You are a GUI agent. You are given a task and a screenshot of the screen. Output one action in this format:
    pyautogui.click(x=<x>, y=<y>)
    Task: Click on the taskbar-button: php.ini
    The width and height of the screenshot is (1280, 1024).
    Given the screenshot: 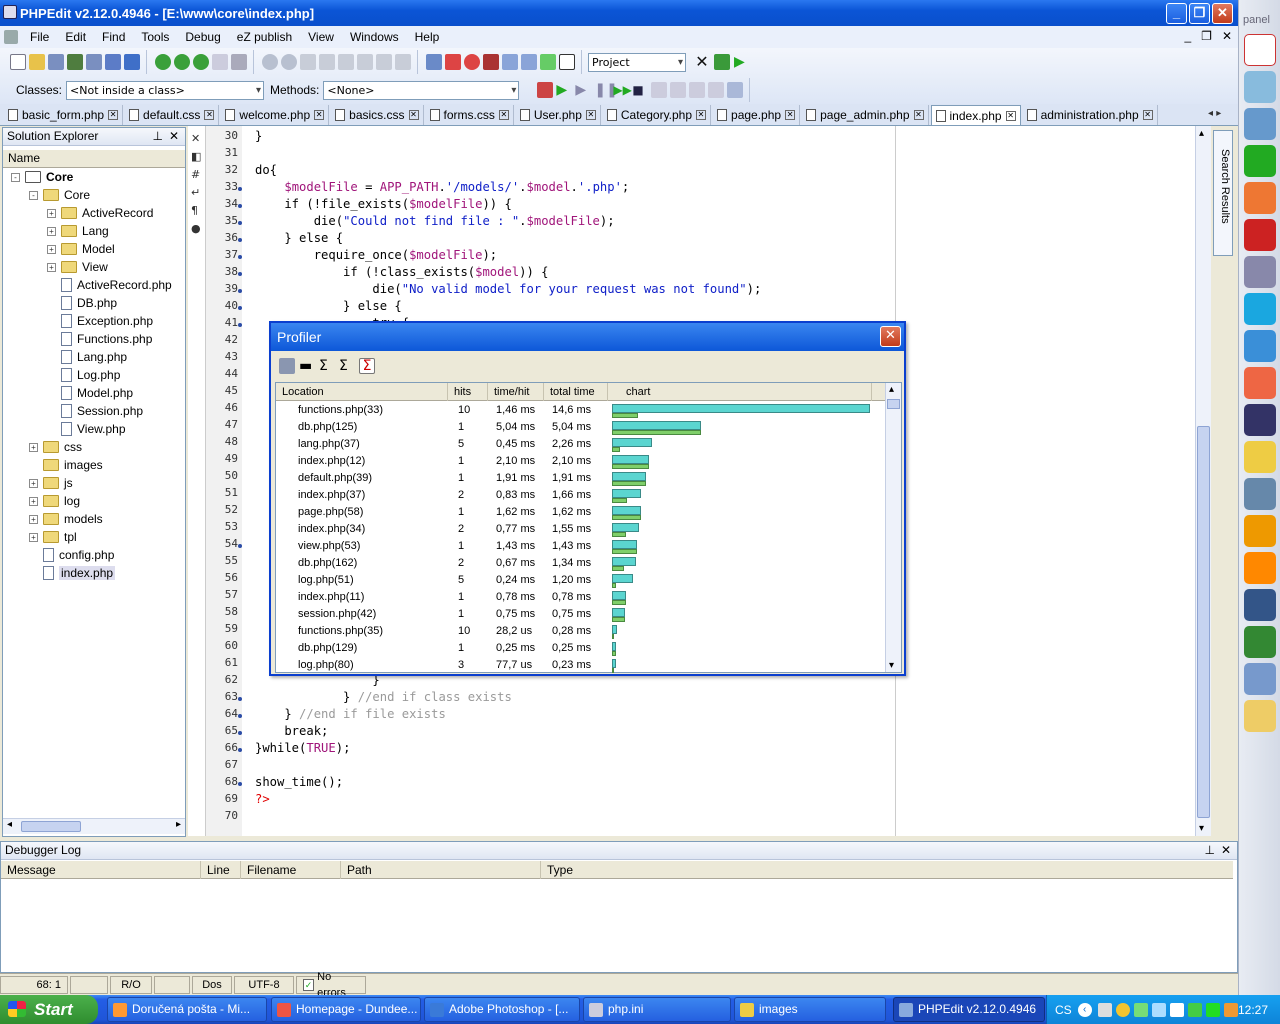 What is the action you would take?
    pyautogui.click(x=657, y=1009)
    